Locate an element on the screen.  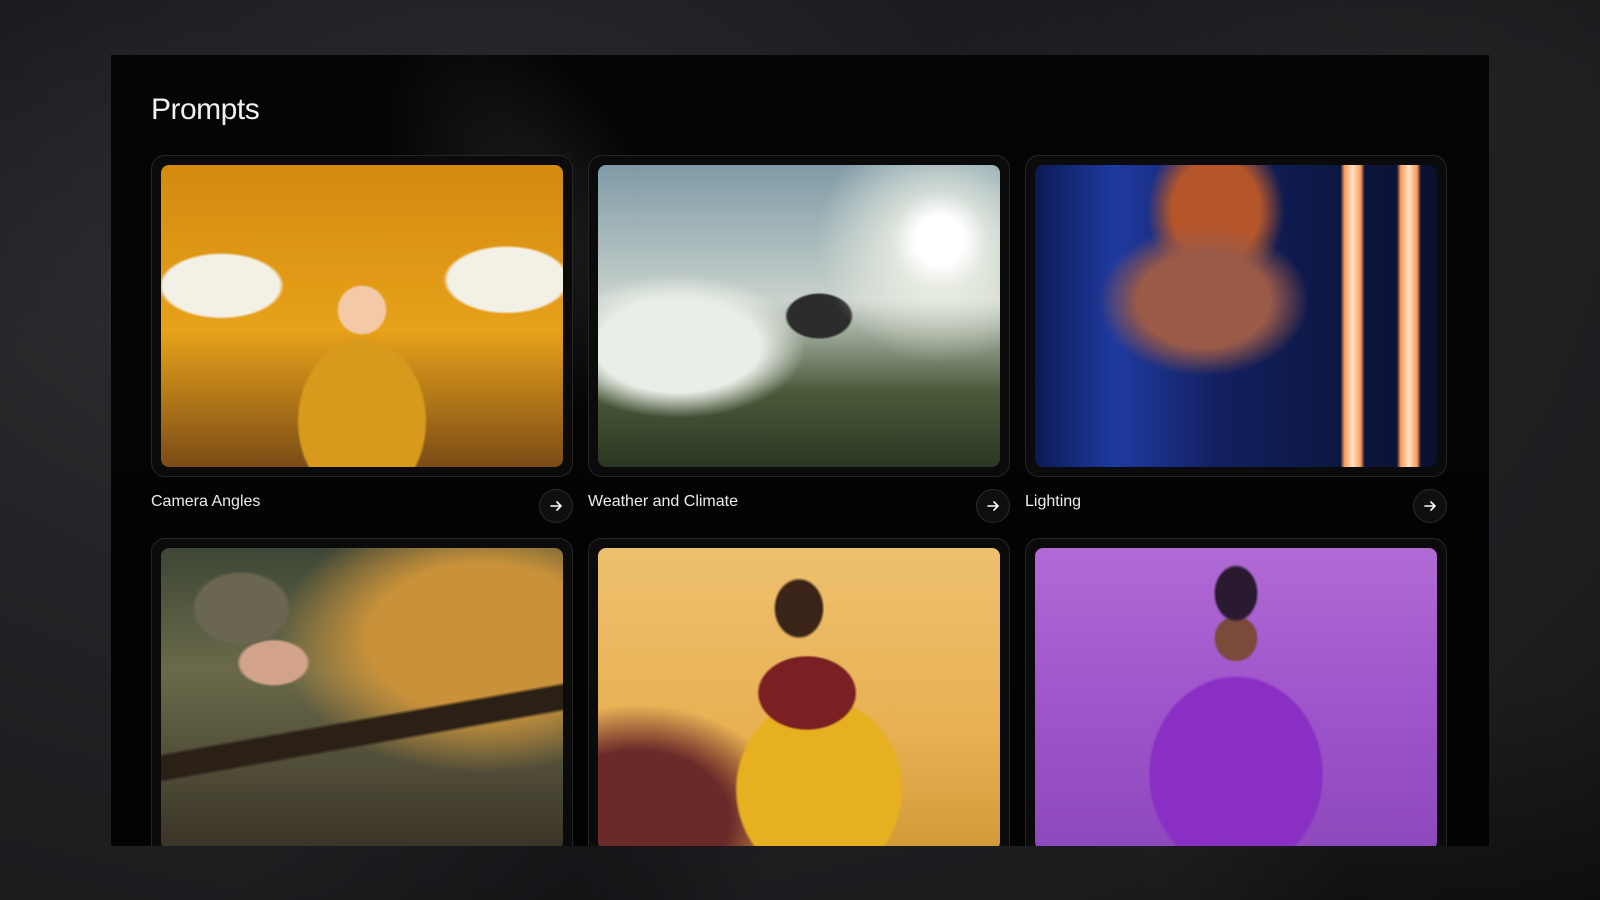
prompt-card-camera-angles: Camera Angles is located at coordinates (362, 339).